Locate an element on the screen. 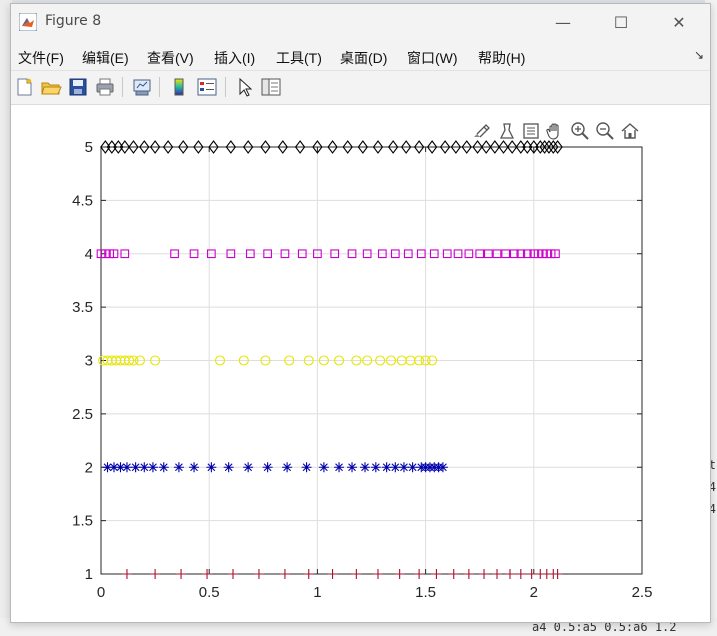  menu-window: 窗口(W) is located at coordinates (432, 58).